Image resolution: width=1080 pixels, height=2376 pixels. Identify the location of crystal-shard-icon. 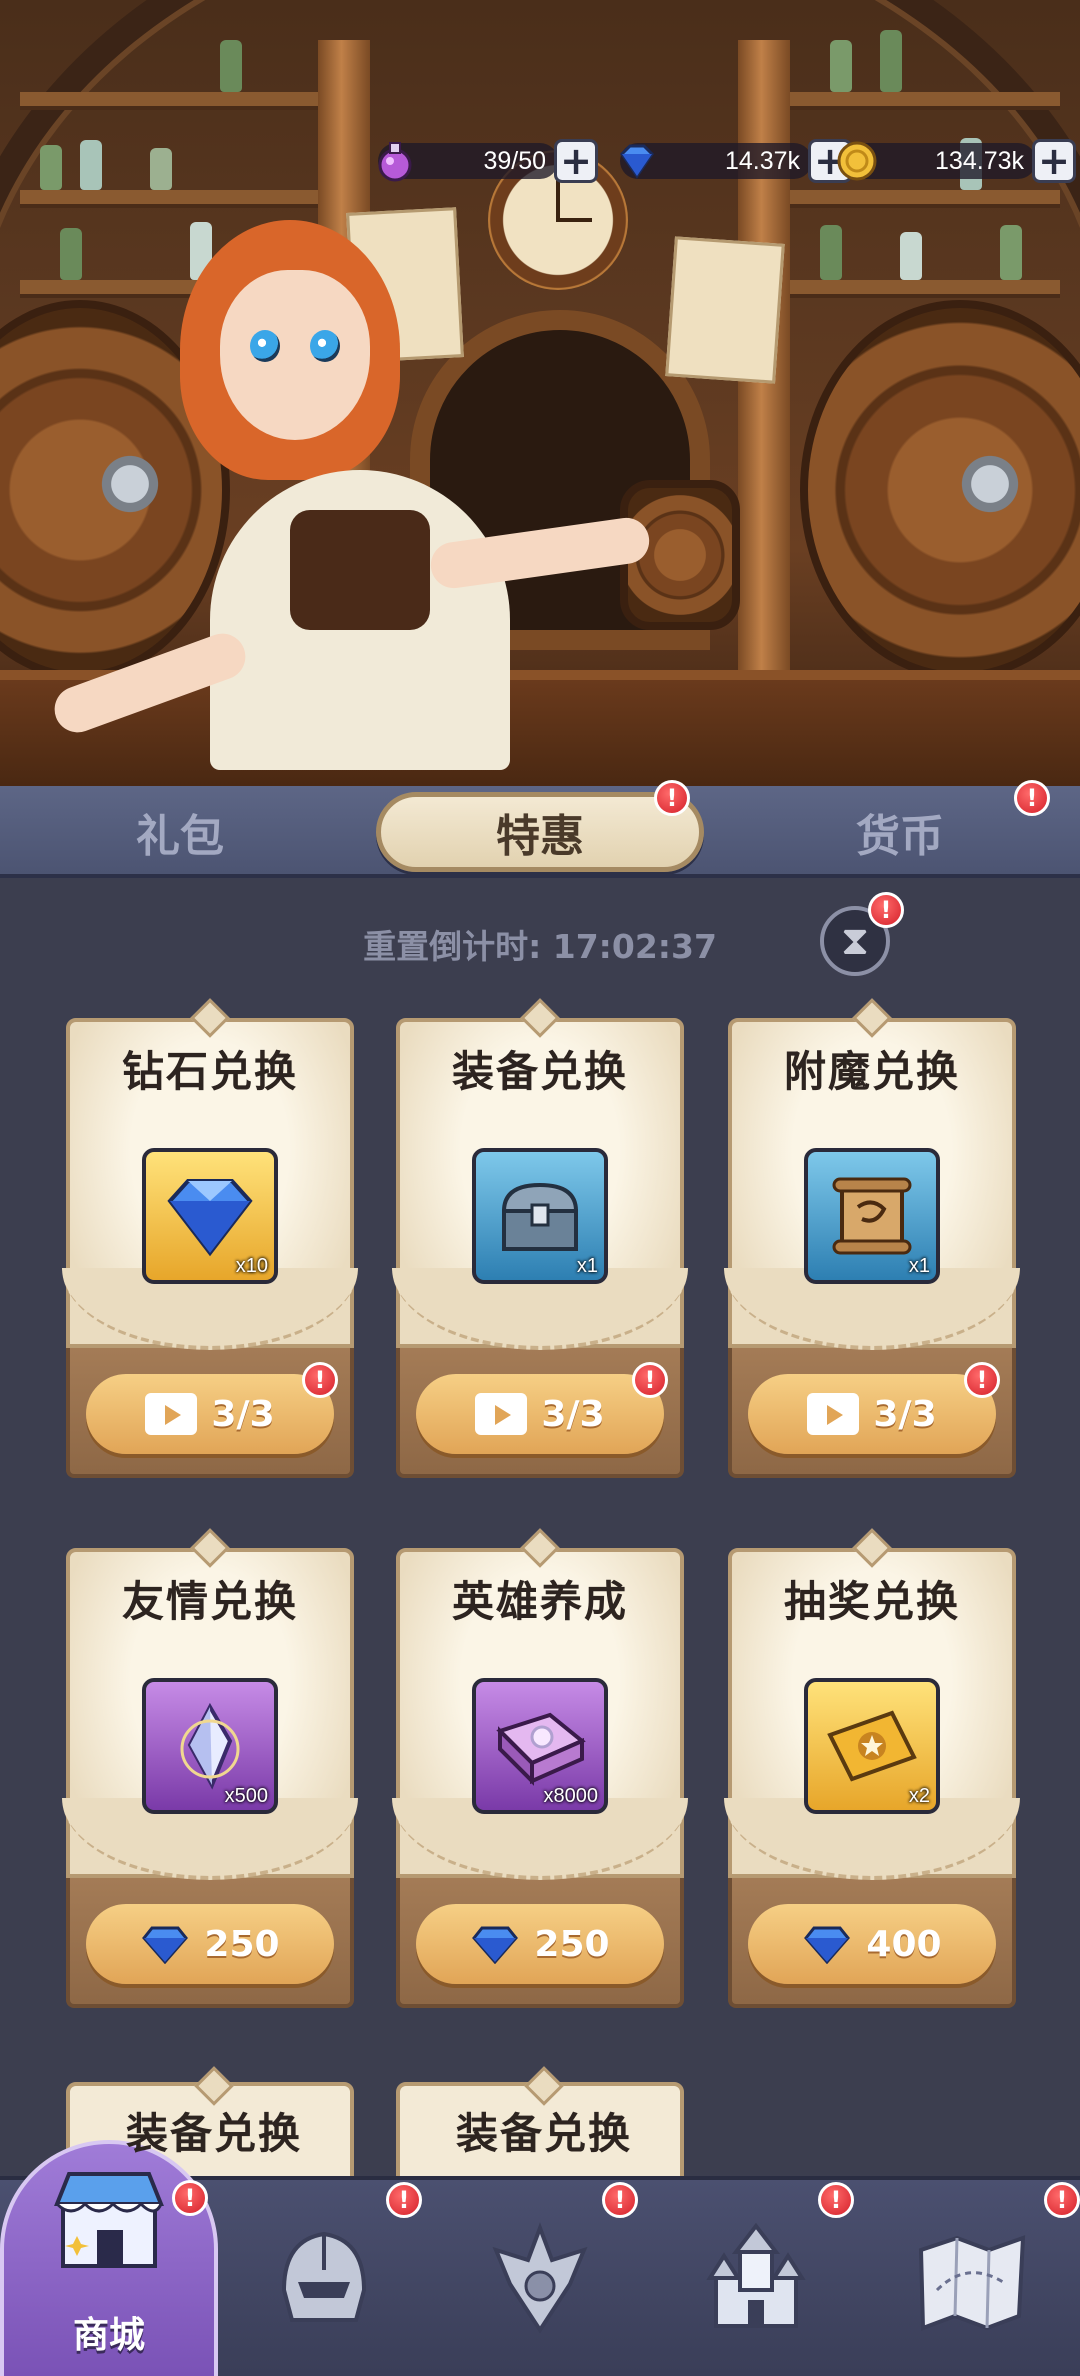
(210, 1746).